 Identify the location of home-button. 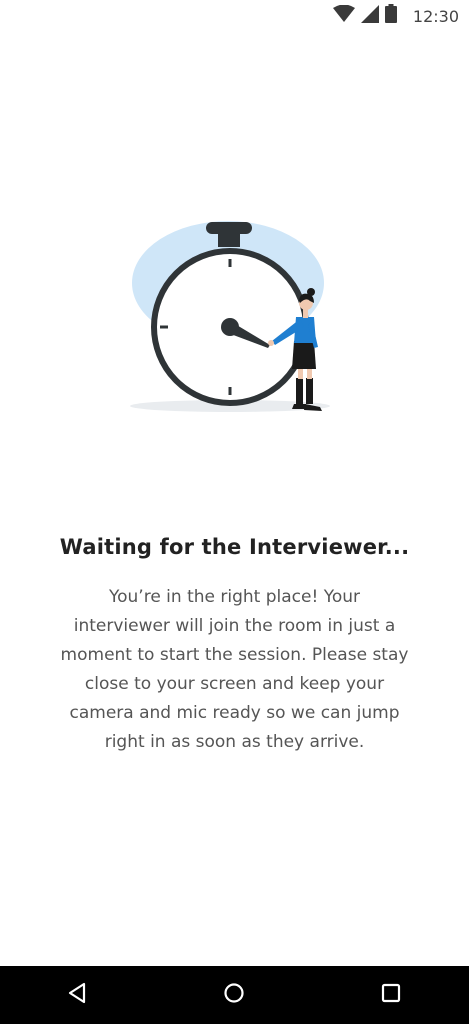
(234, 995).